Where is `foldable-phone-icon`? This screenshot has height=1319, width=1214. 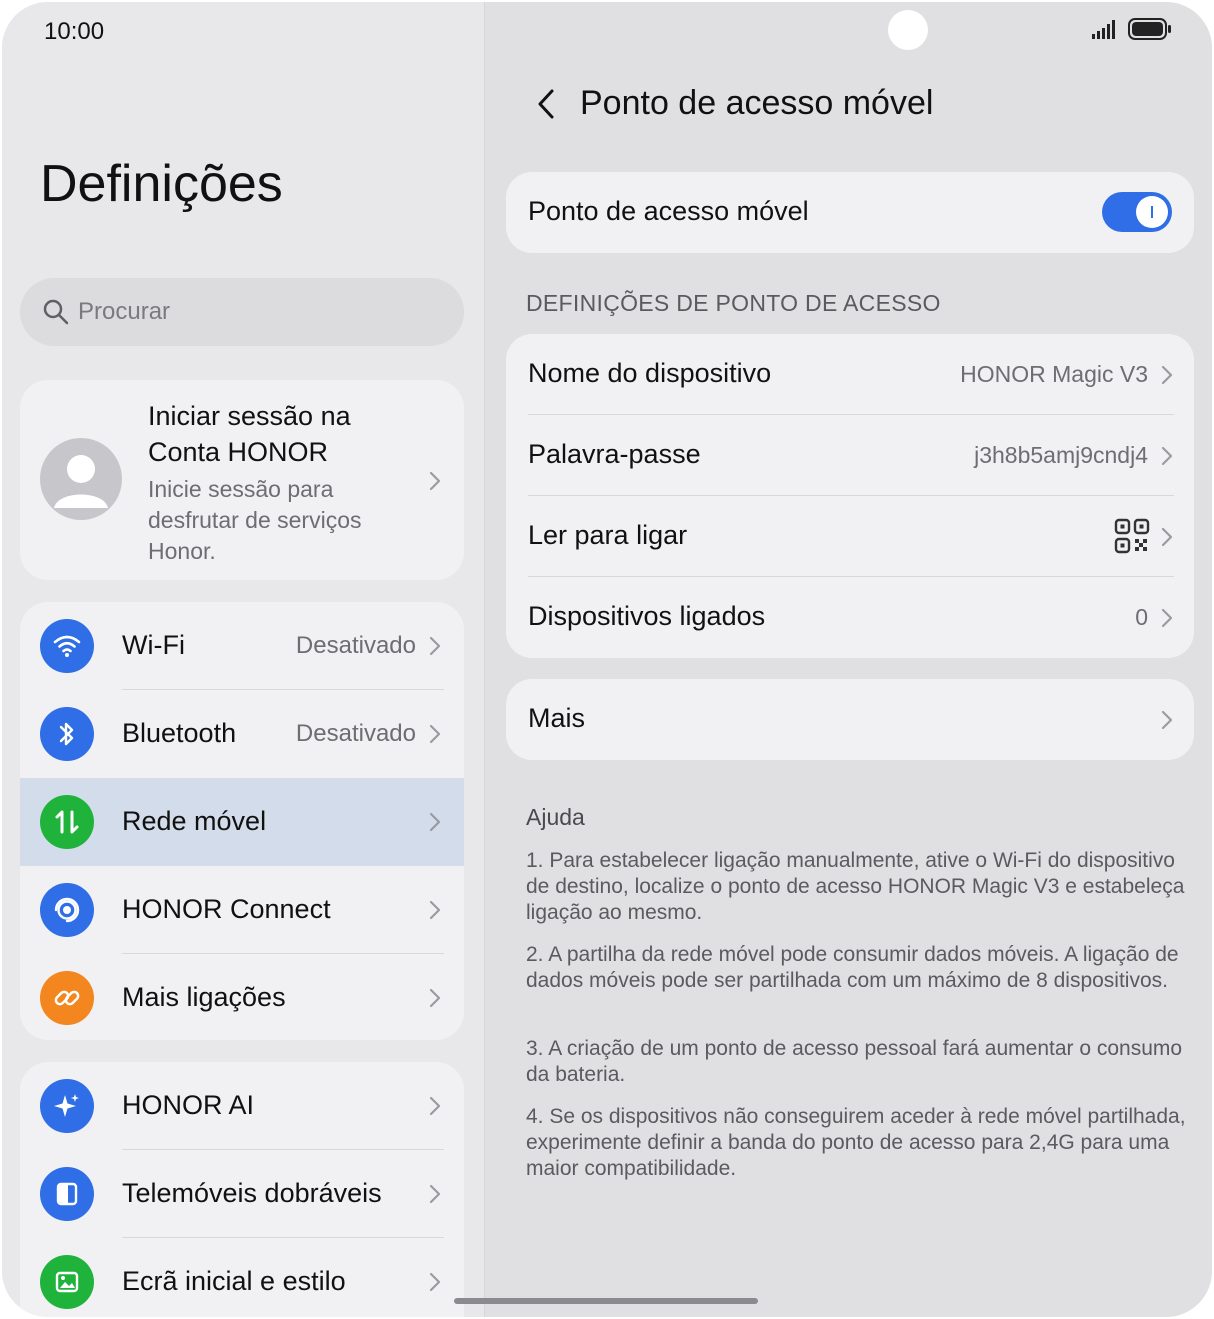 foldable-phone-icon is located at coordinates (67, 1194).